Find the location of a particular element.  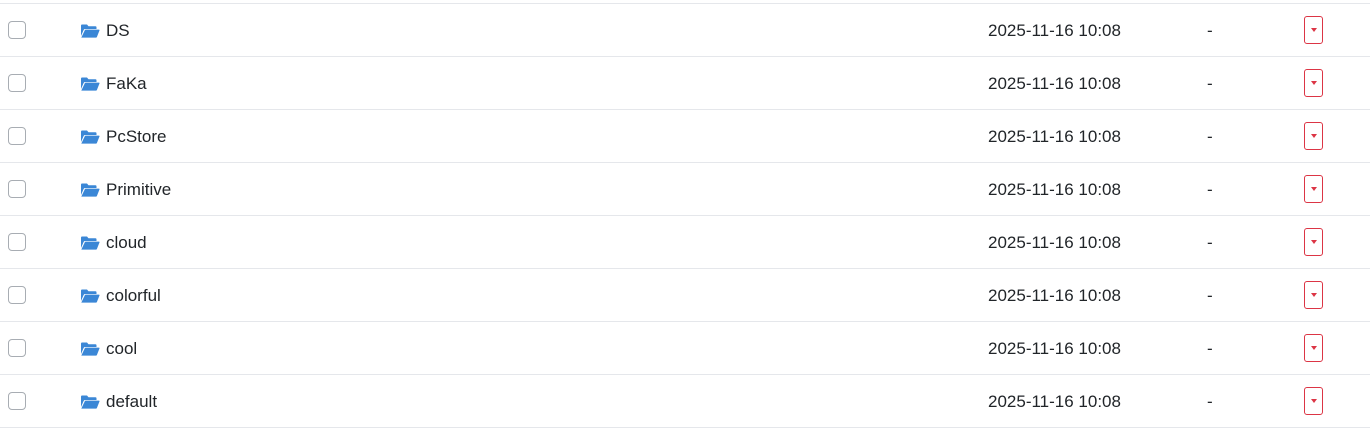

table-row: PcStore 2025-11-16 10:08 - is located at coordinates (685, 136).